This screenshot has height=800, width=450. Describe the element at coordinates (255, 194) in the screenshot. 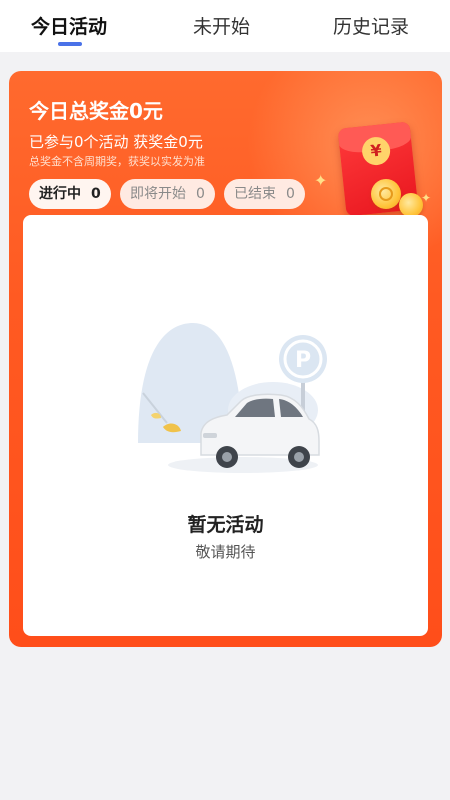

I see `chip-label: 已结束` at that location.